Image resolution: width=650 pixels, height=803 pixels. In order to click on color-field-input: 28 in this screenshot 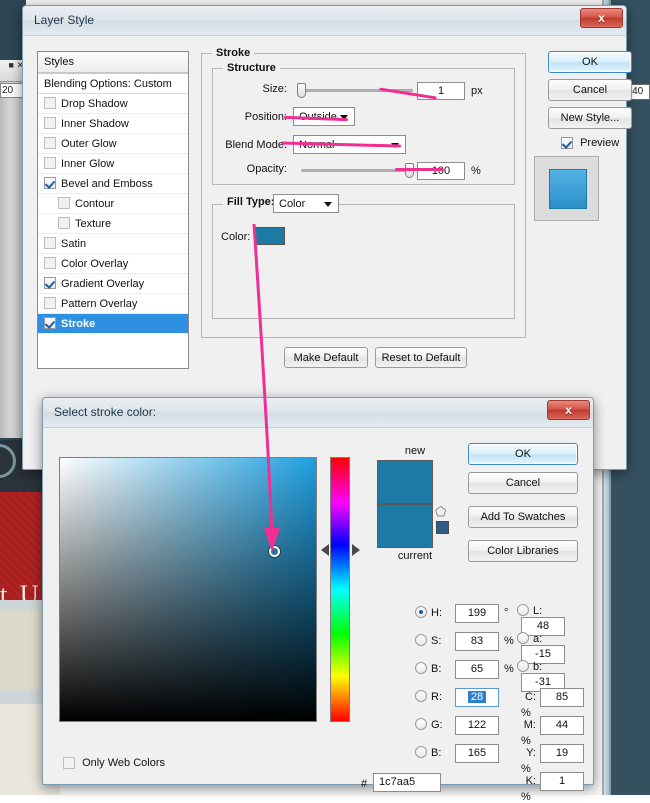, I will do `click(477, 697)`.